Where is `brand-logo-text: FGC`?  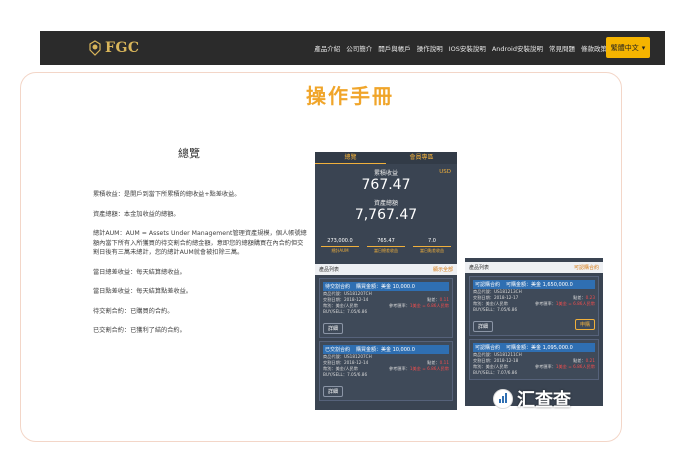
brand-logo-text: FGC is located at coordinates (122, 48).